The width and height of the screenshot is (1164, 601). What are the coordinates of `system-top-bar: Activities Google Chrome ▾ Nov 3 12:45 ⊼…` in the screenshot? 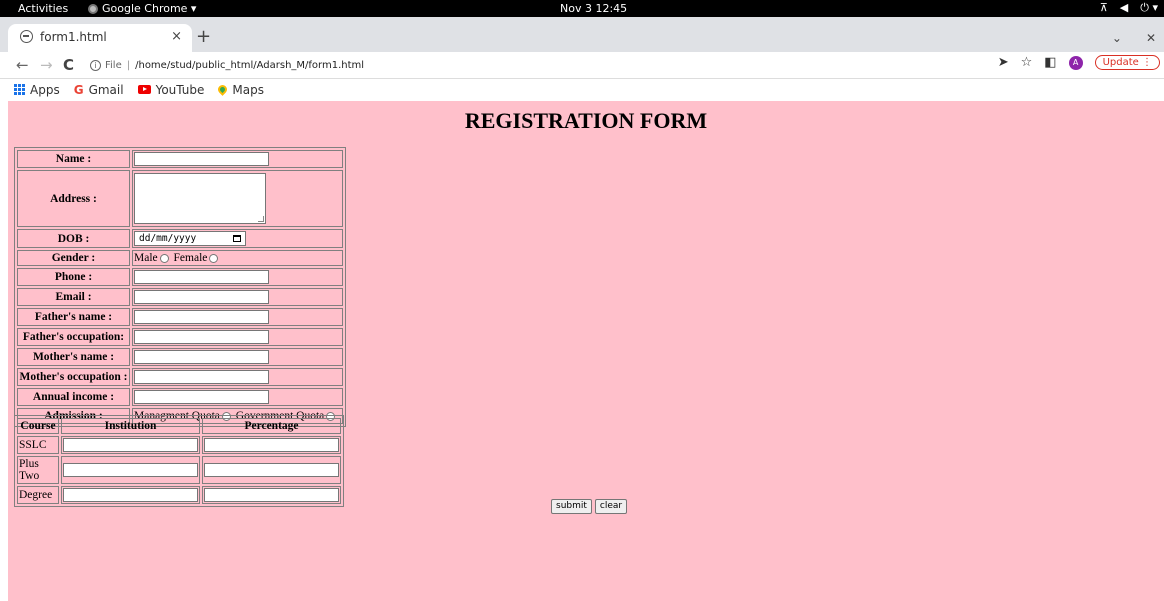 It's located at (582, 8).